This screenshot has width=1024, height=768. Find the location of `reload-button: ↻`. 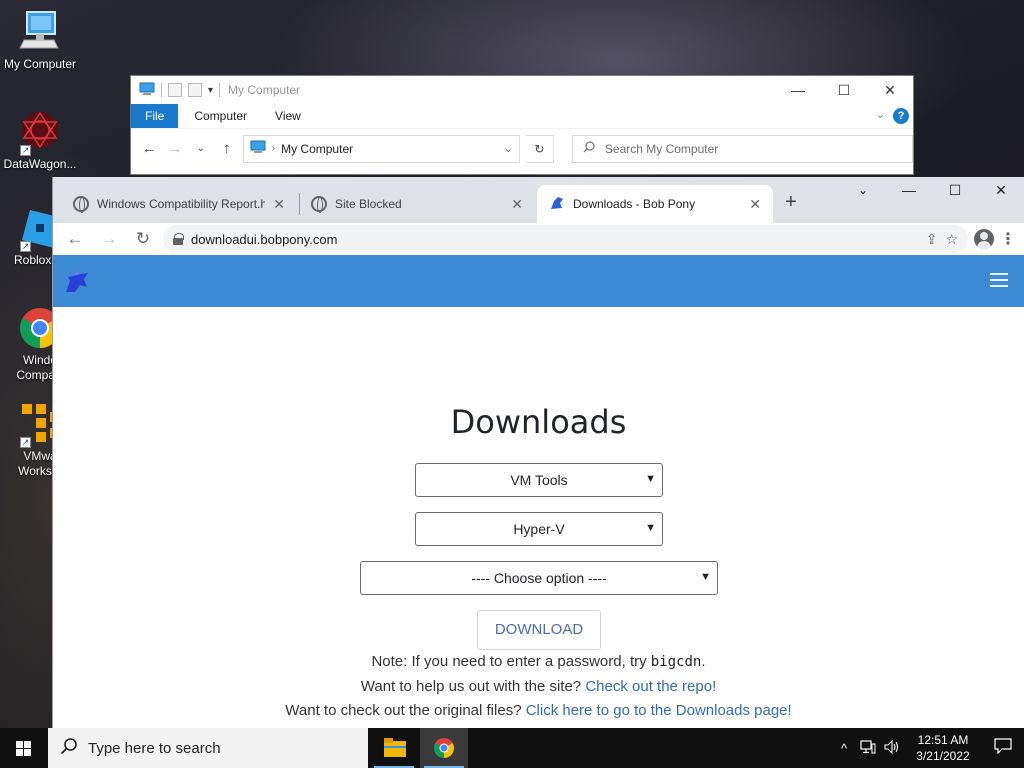

reload-button: ↻ is located at coordinates (143, 239).